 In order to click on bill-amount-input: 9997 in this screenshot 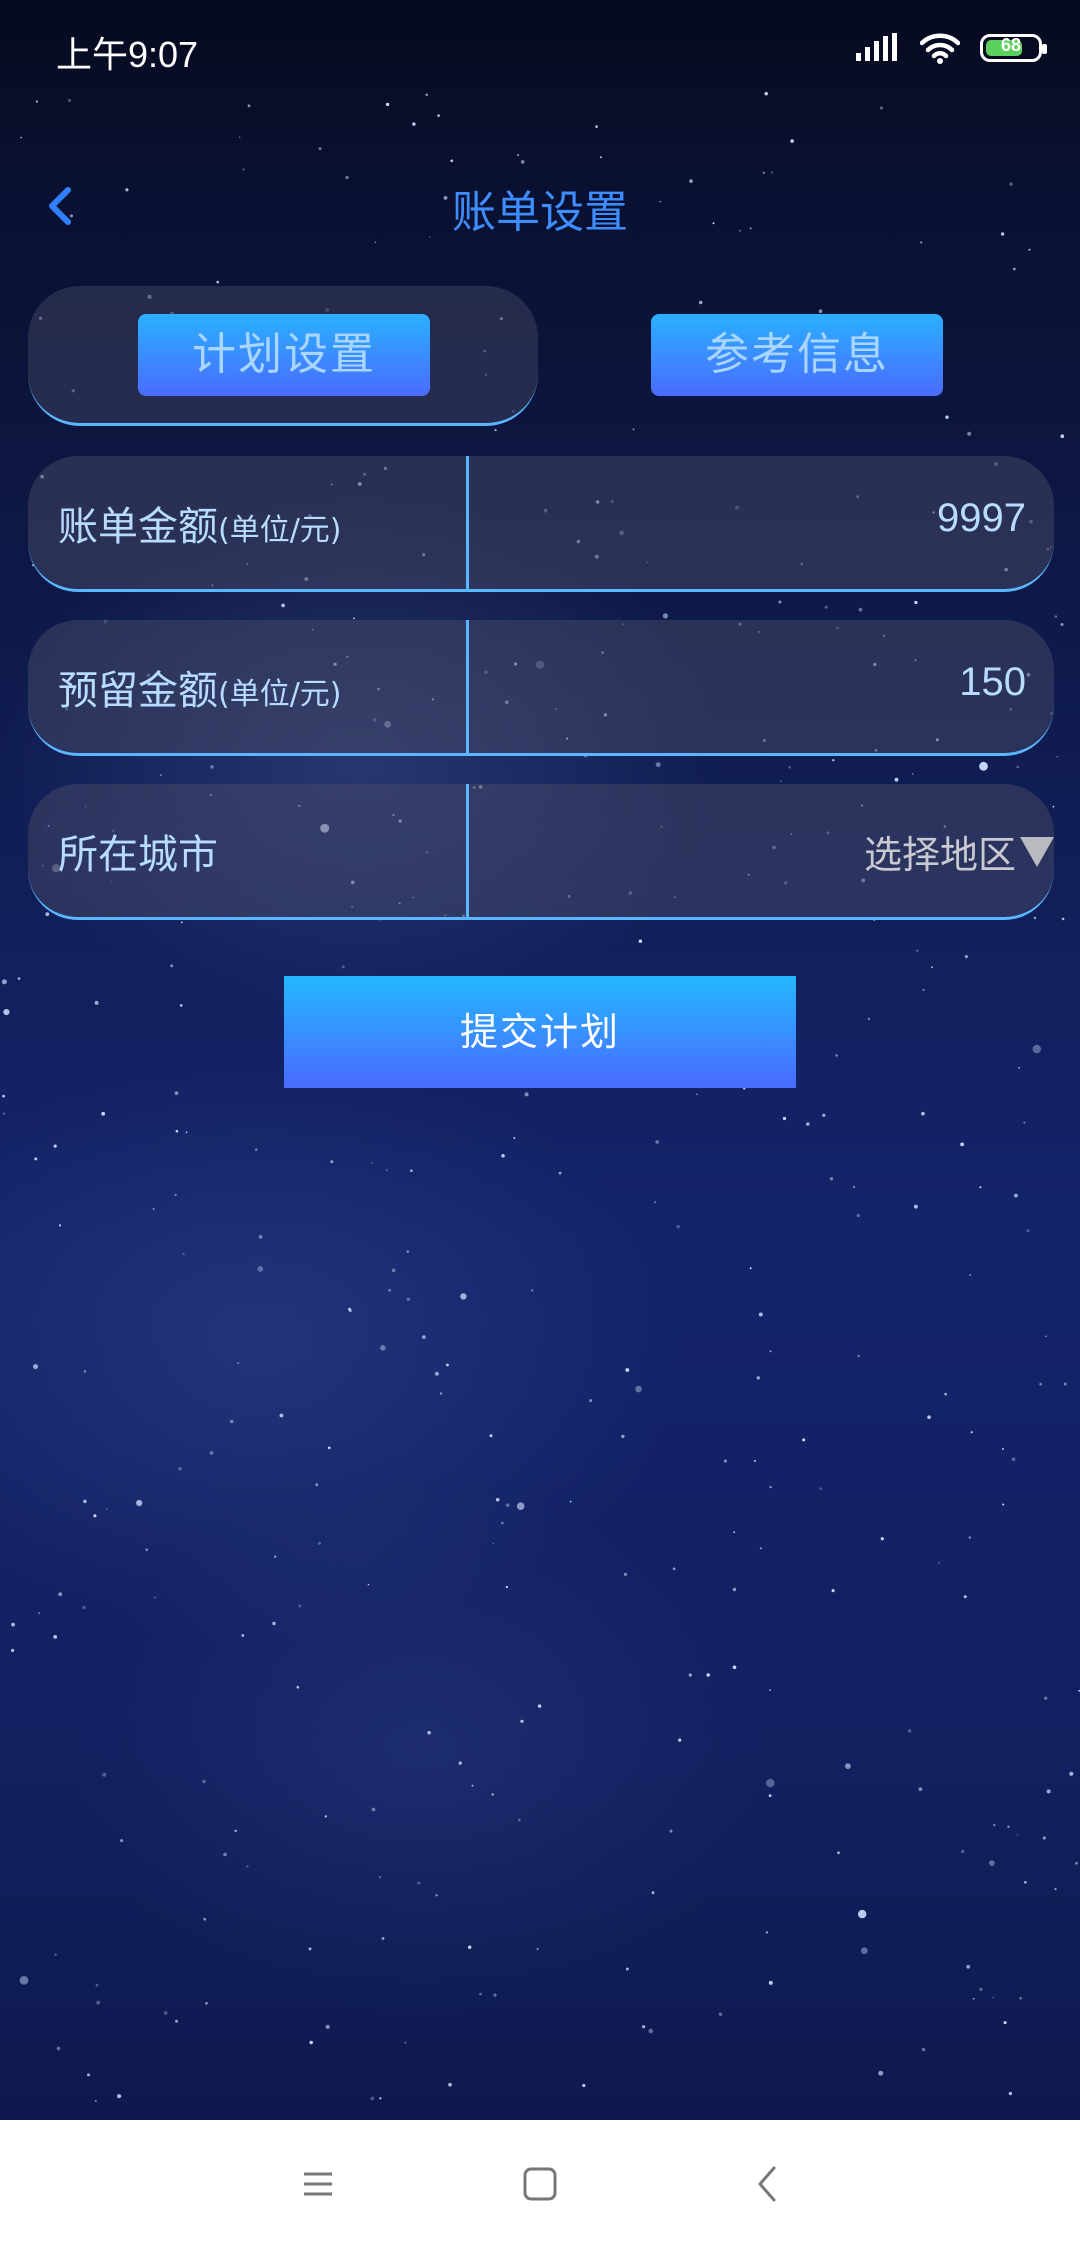, I will do `click(981, 518)`.